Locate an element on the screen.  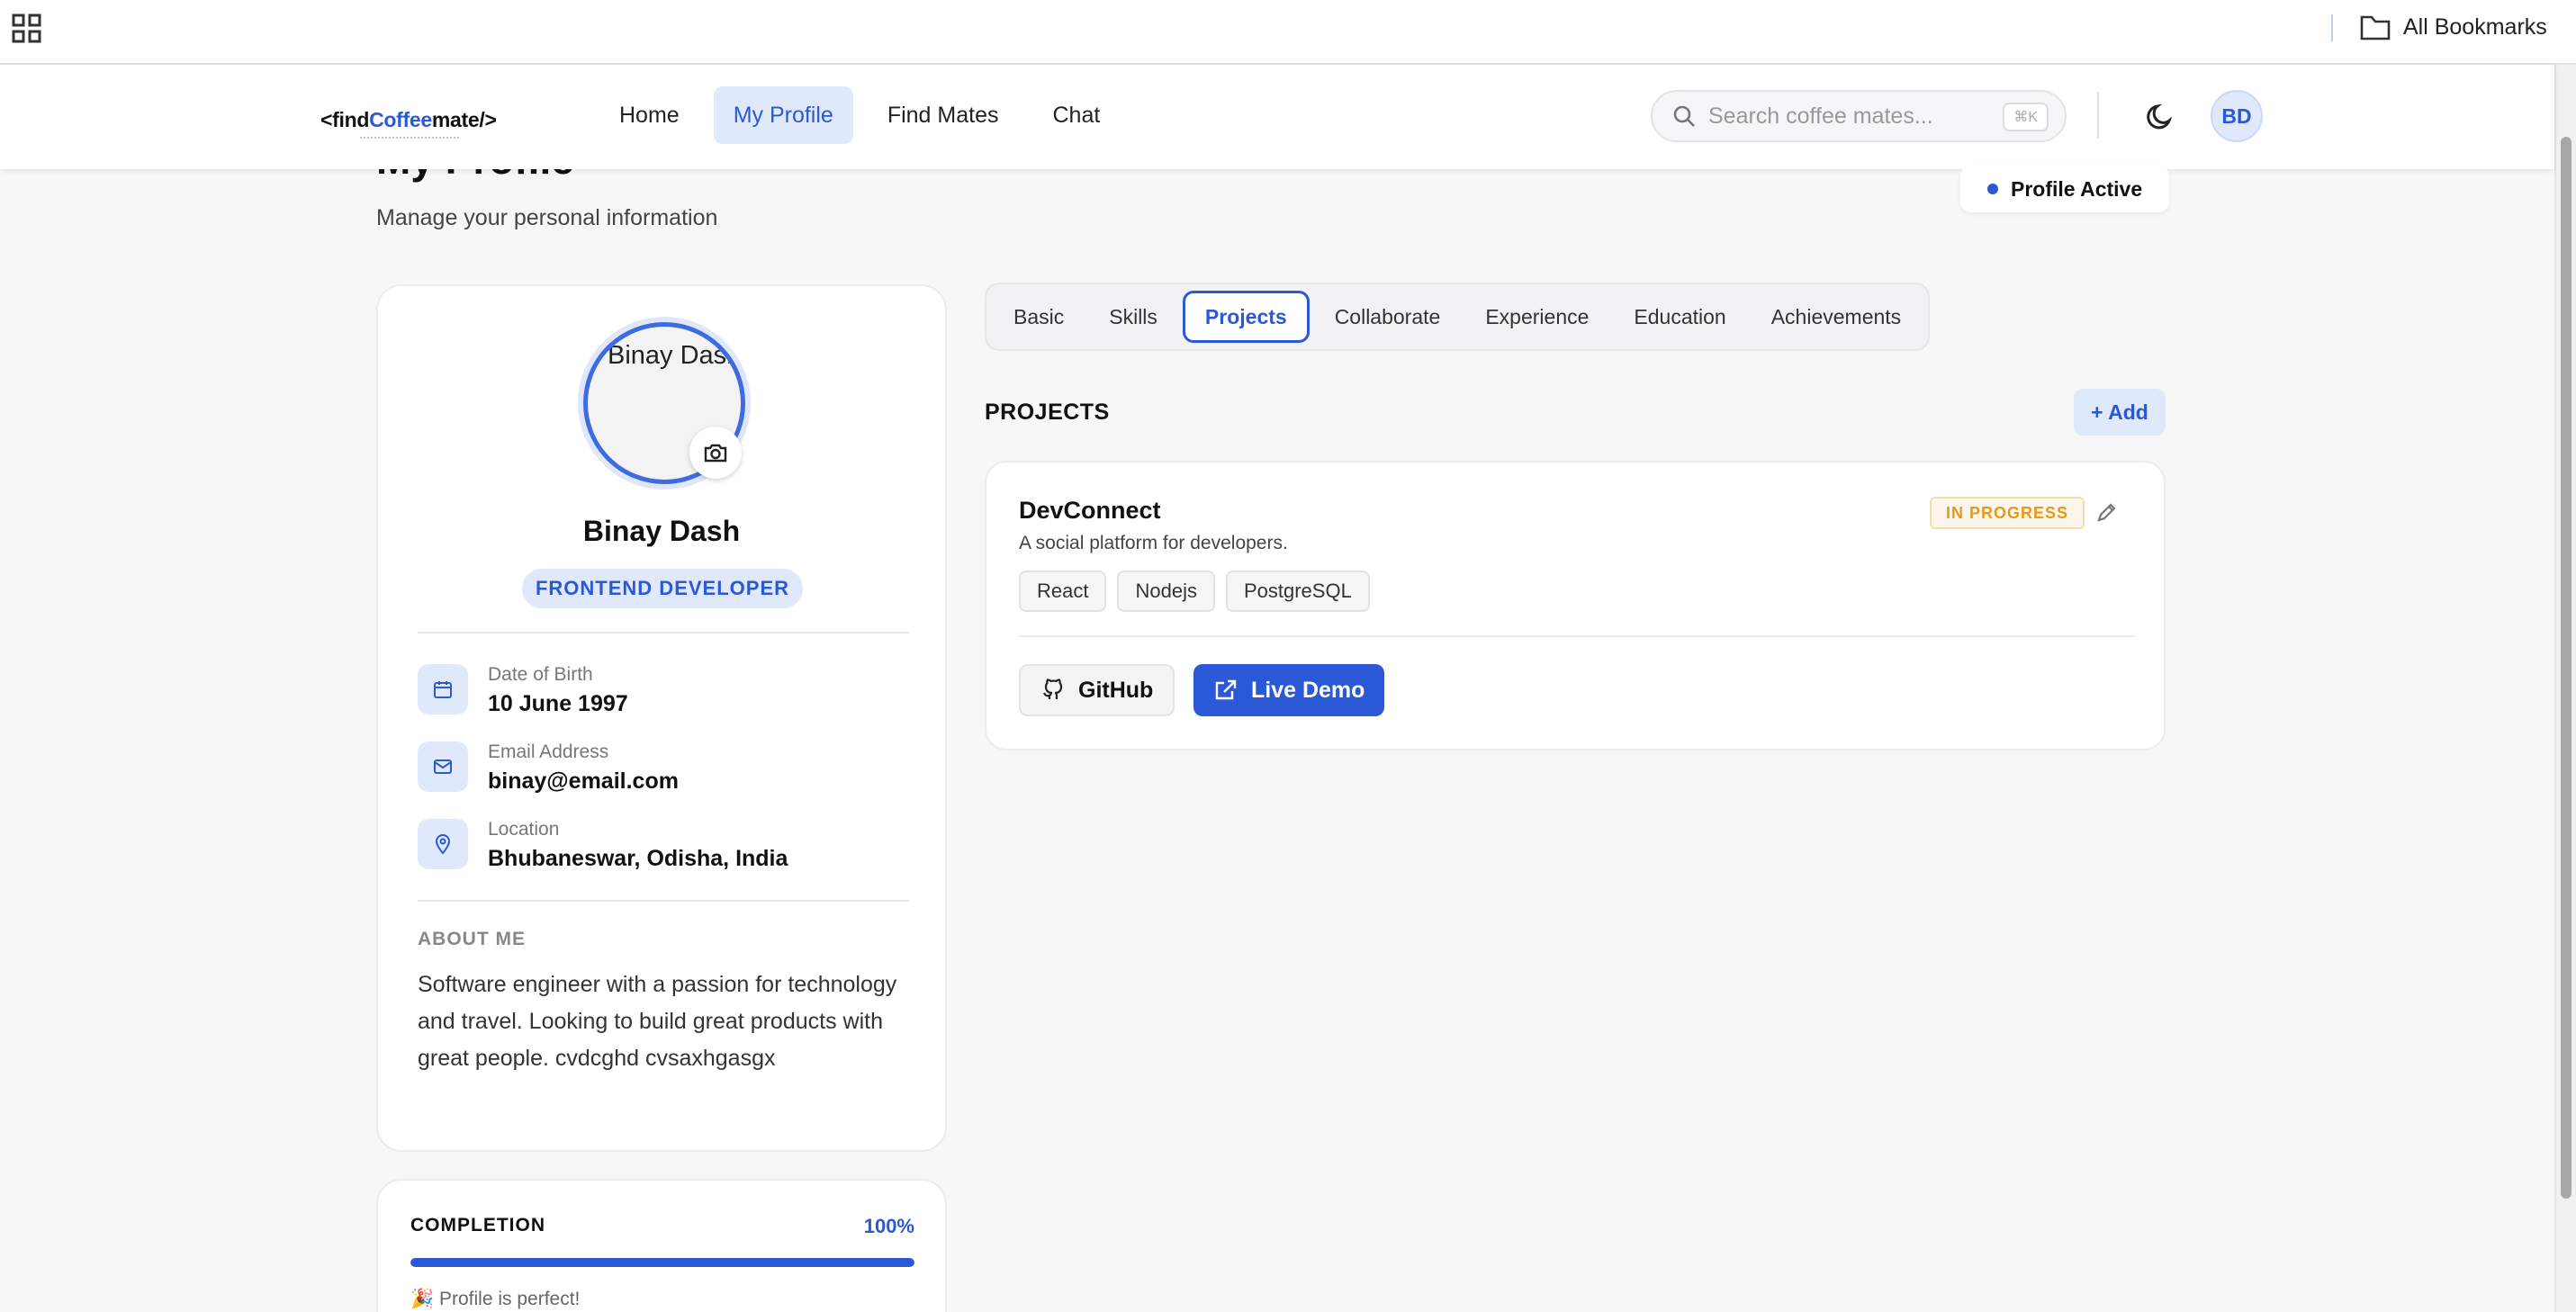
project-divider is located at coordinates (1577, 636).